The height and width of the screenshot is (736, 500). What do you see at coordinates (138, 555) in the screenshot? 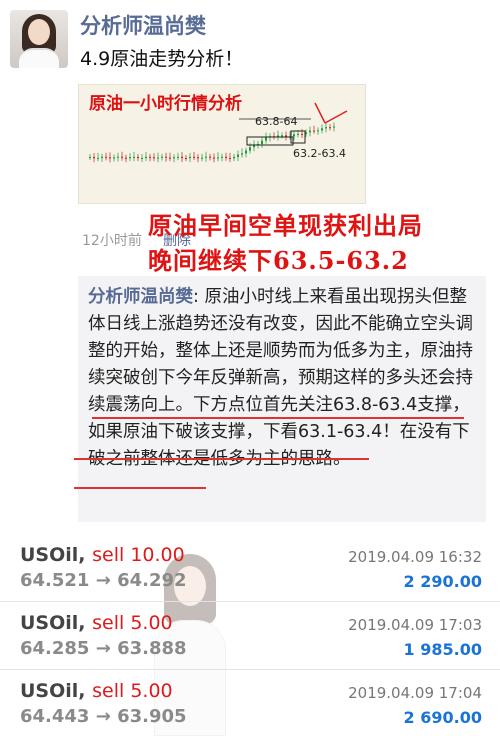
I see `trade-action: sell 10.00` at bounding box center [138, 555].